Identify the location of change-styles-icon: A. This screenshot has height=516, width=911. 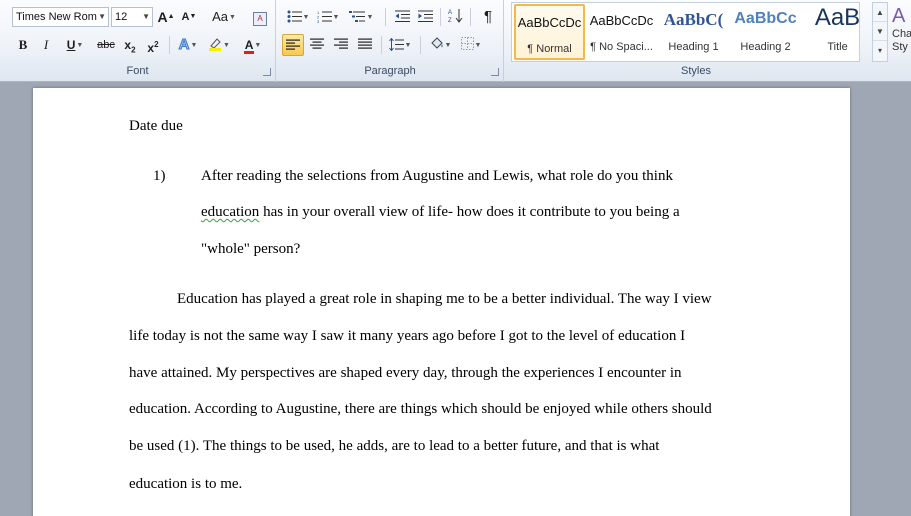
(899, 16).